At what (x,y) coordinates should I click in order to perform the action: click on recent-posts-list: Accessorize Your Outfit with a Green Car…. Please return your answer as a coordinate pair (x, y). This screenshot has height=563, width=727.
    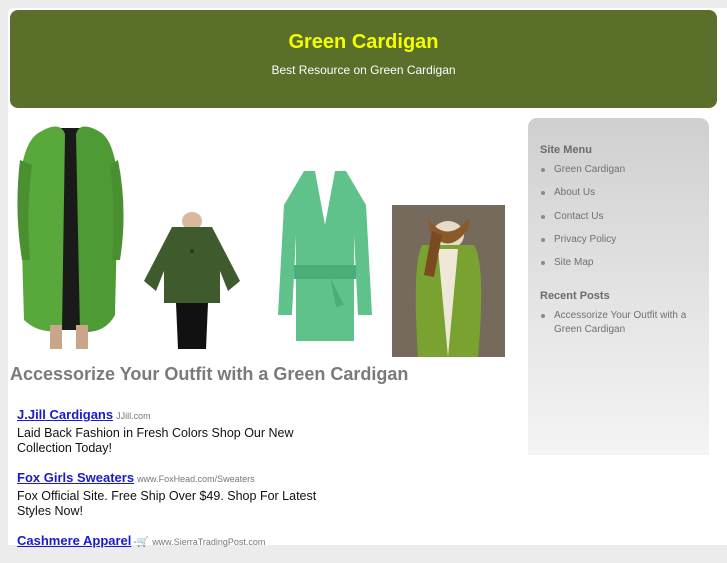
    Looking at the image, I should click on (620, 327).